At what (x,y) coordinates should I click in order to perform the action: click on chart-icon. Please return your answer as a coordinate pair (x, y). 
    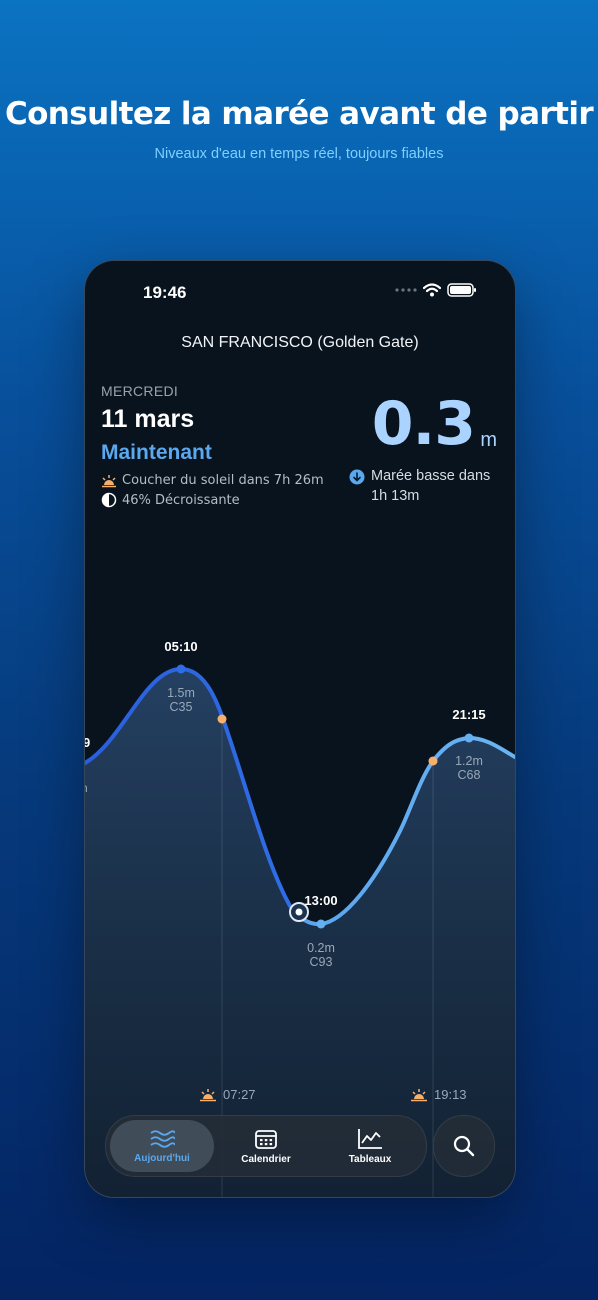
    Looking at the image, I should click on (370, 1138).